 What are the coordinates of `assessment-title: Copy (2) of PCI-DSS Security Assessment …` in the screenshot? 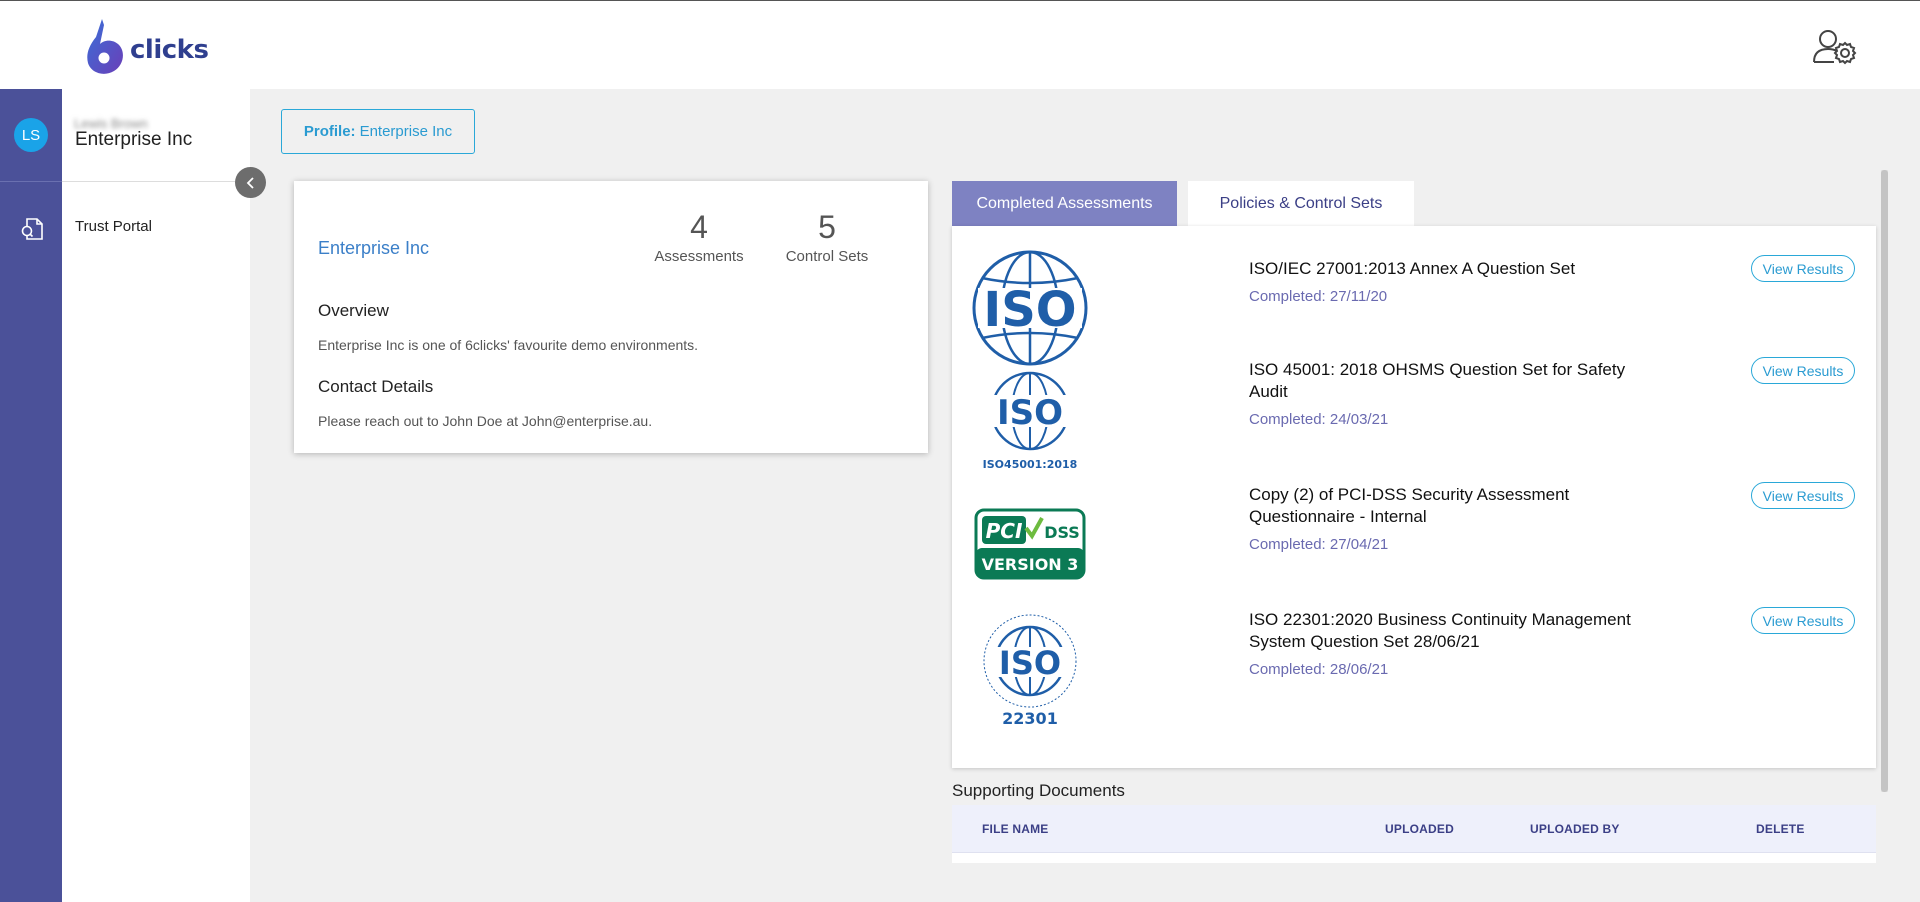 It's located at (1409, 505).